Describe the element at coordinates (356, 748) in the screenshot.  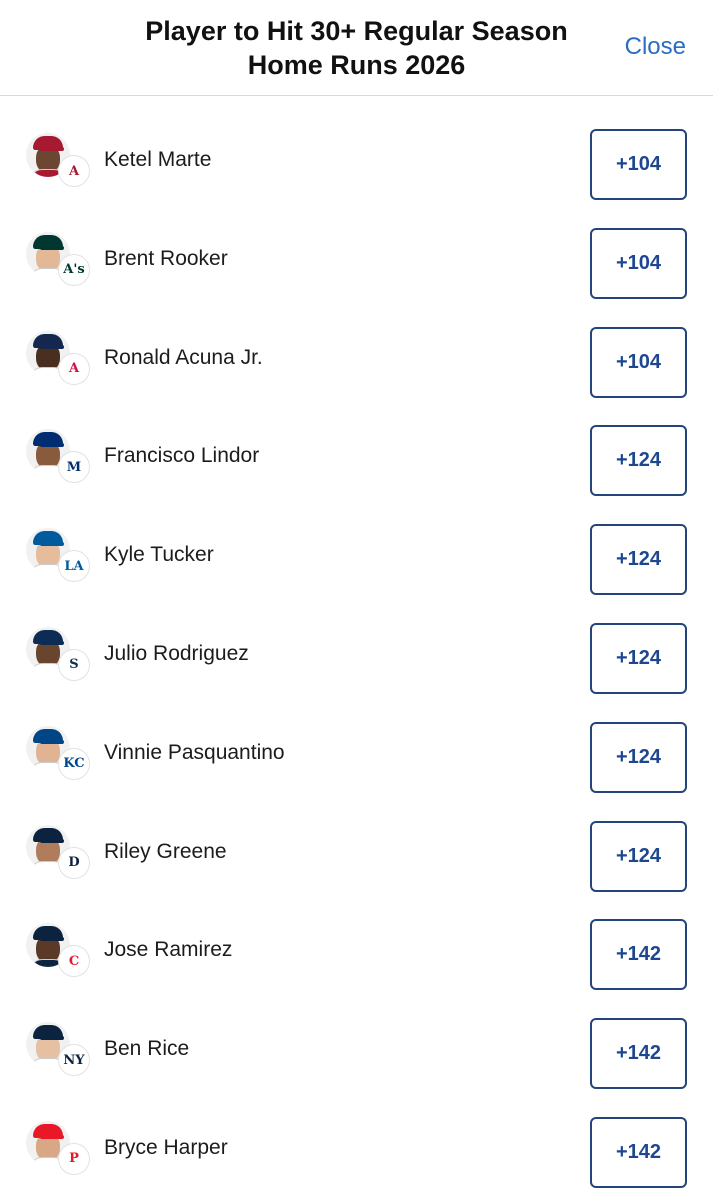
I see `player-row: KC Vinnie Pasquantino +124` at that location.